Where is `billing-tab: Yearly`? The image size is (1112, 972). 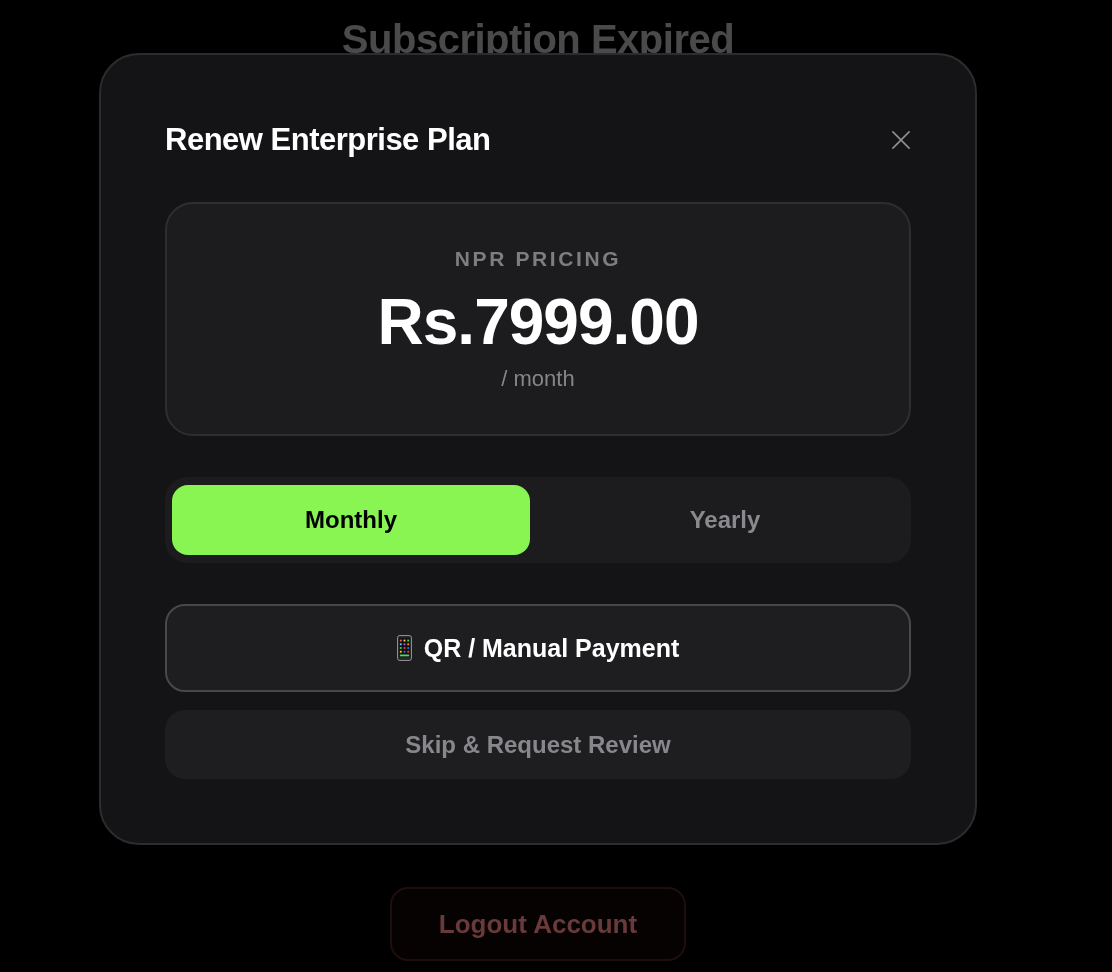
billing-tab: Yearly is located at coordinates (725, 520).